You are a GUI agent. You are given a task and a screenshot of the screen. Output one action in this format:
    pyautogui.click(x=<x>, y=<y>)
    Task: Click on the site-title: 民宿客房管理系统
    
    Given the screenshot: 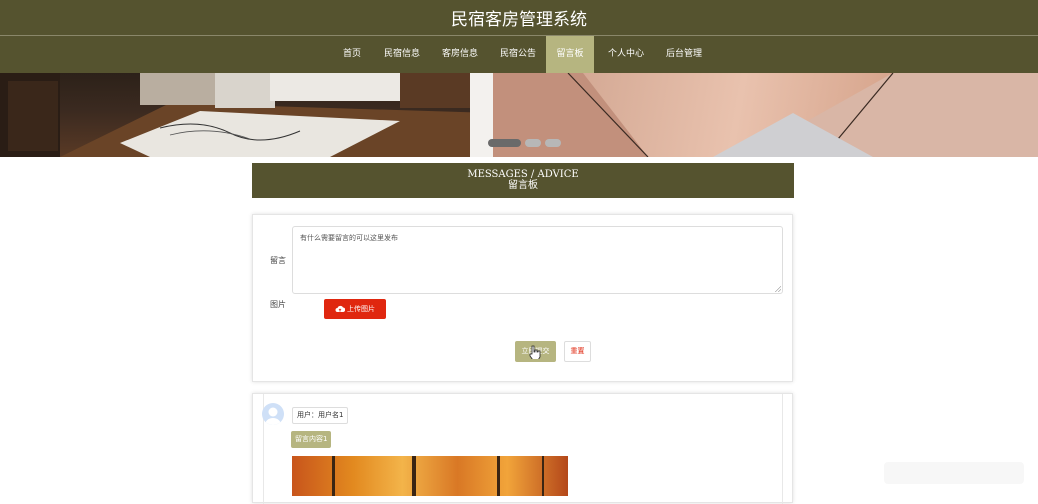 What is the action you would take?
    pyautogui.click(x=519, y=20)
    